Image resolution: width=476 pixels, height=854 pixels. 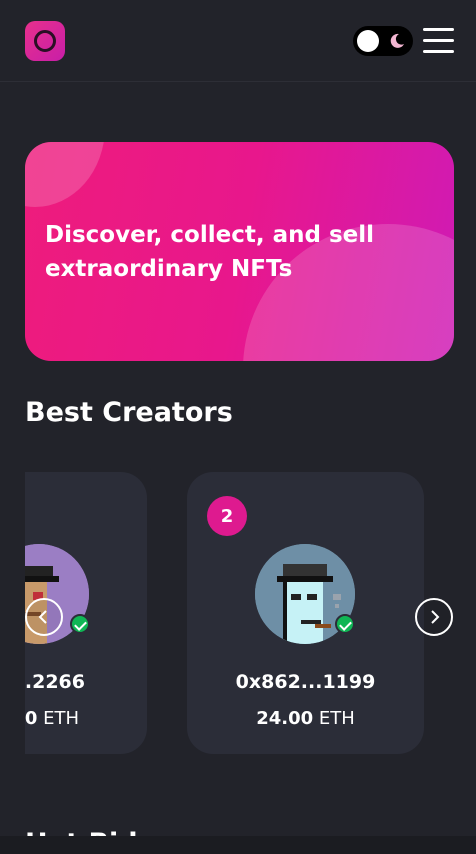 What do you see at coordinates (86, 718) in the screenshot?
I see `creator-balance: 0 ETH` at bounding box center [86, 718].